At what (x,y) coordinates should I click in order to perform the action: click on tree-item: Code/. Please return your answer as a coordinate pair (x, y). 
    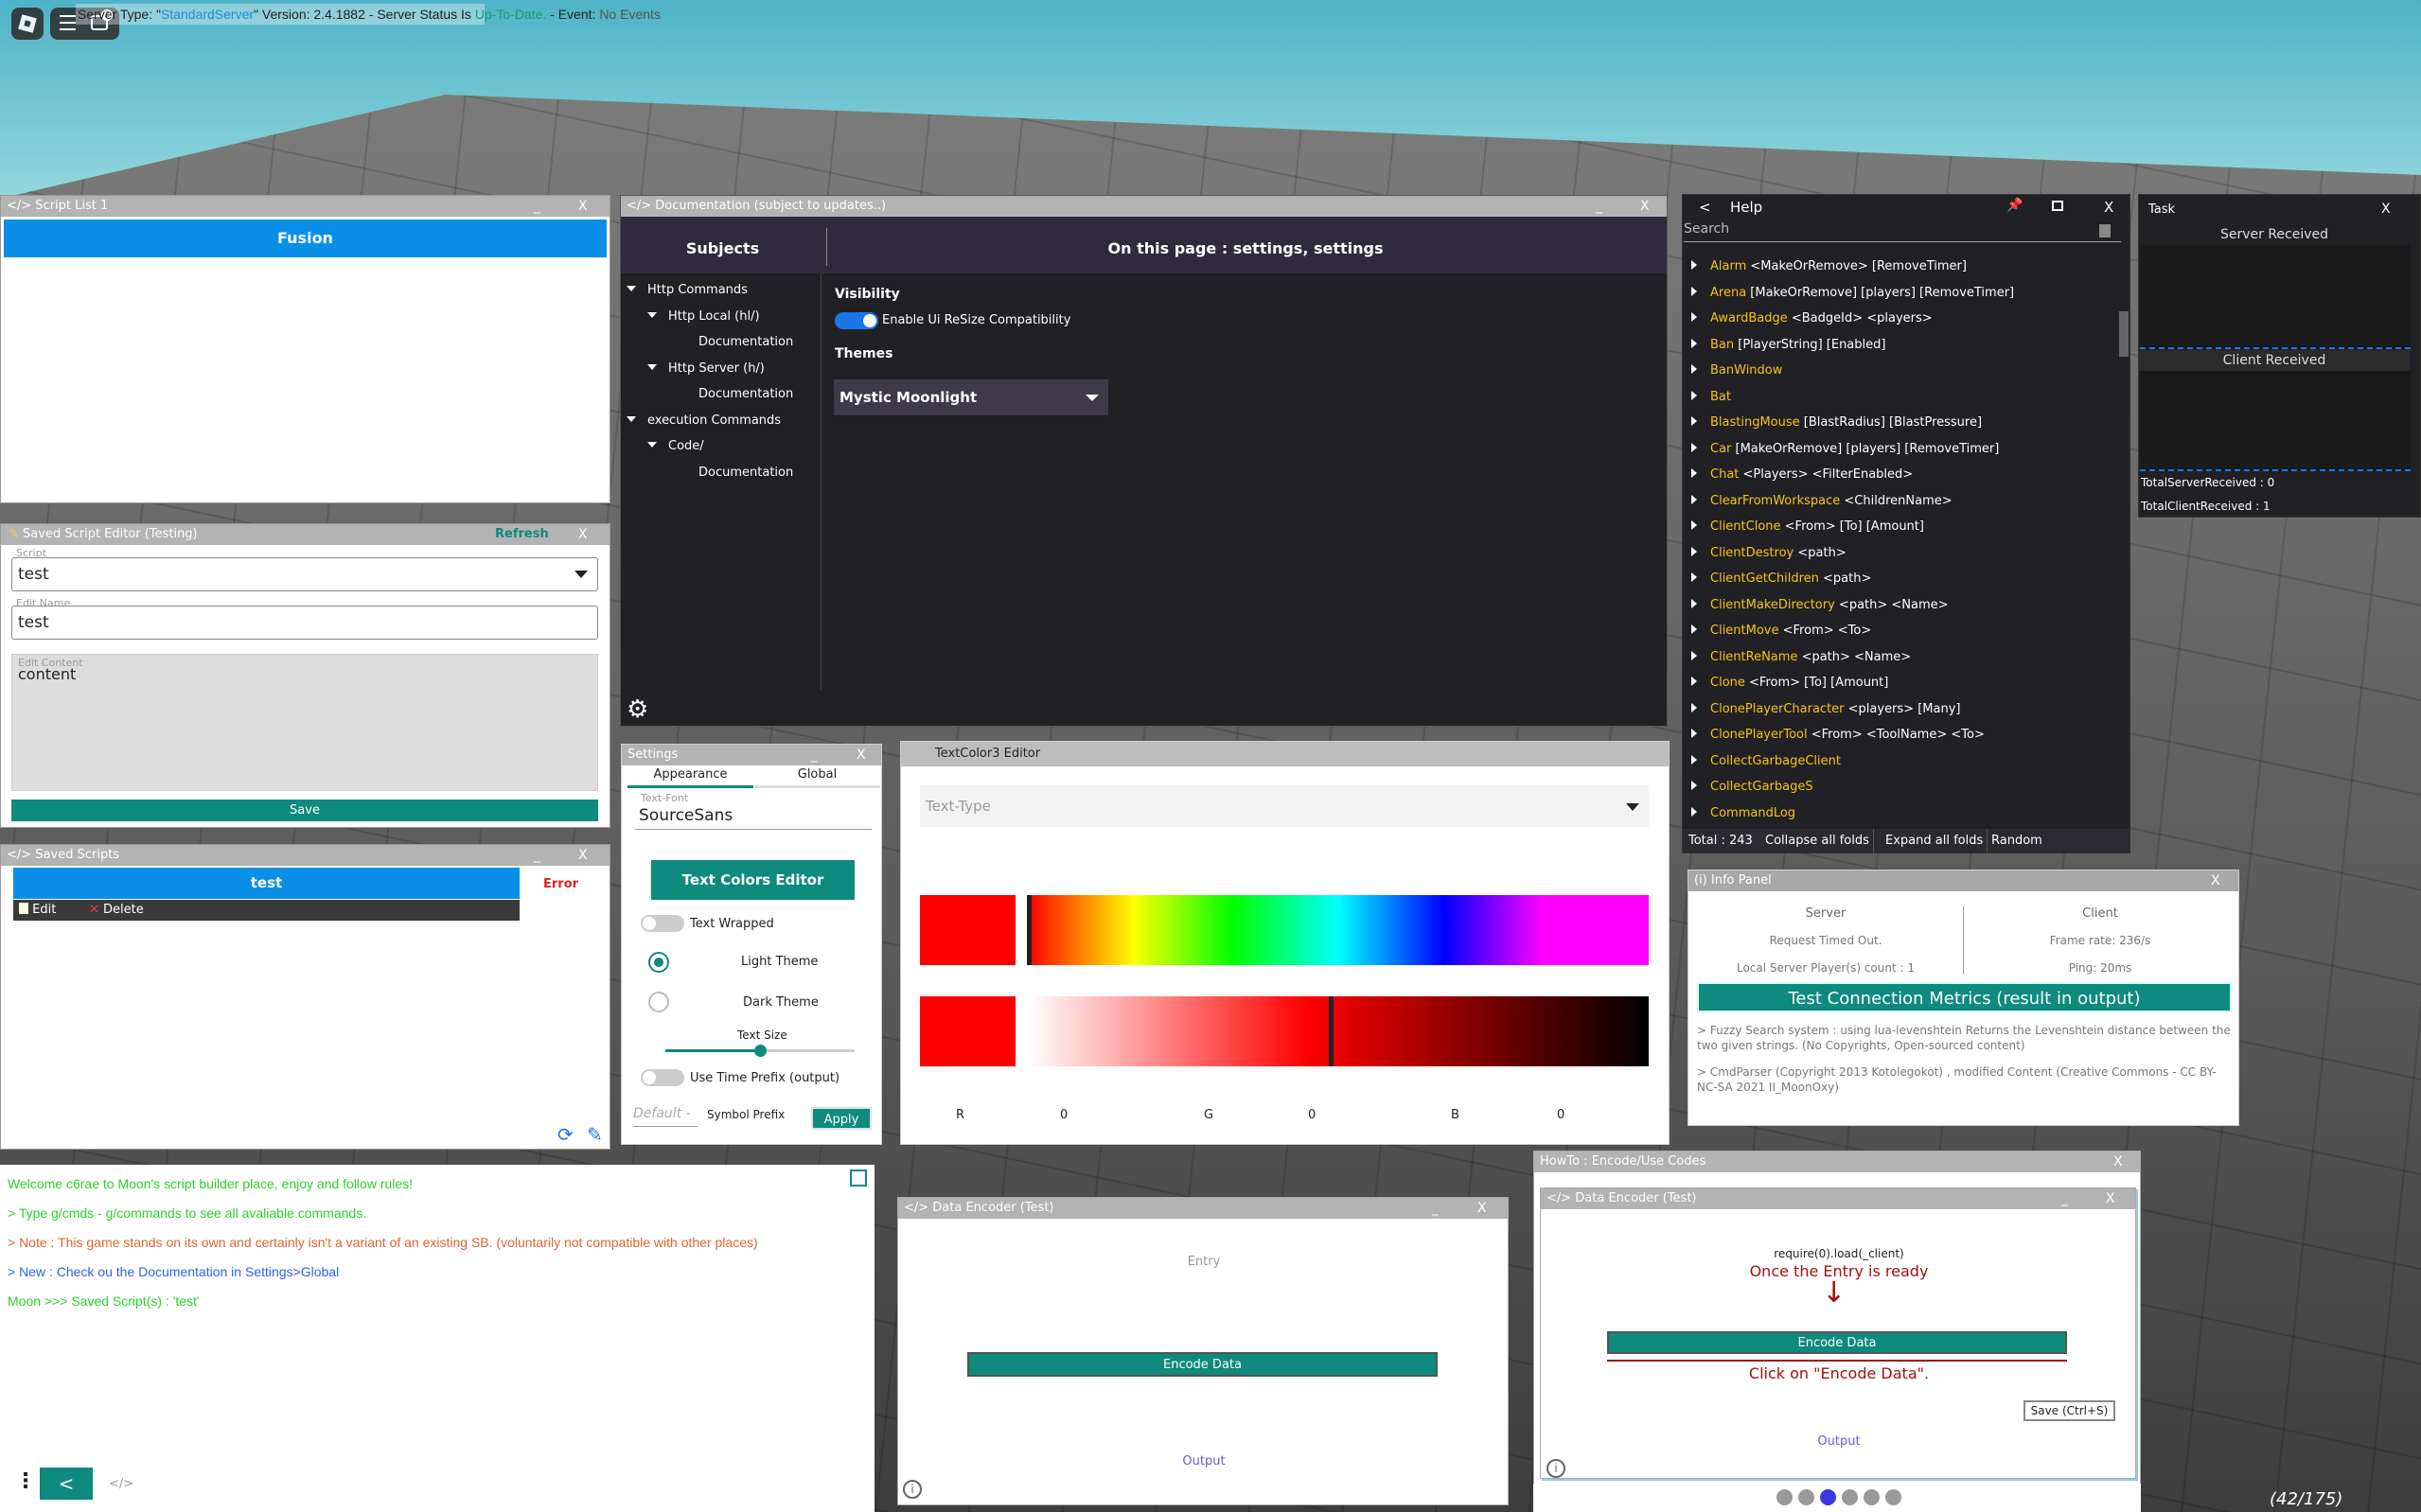
    Looking at the image, I should click on (726, 453).